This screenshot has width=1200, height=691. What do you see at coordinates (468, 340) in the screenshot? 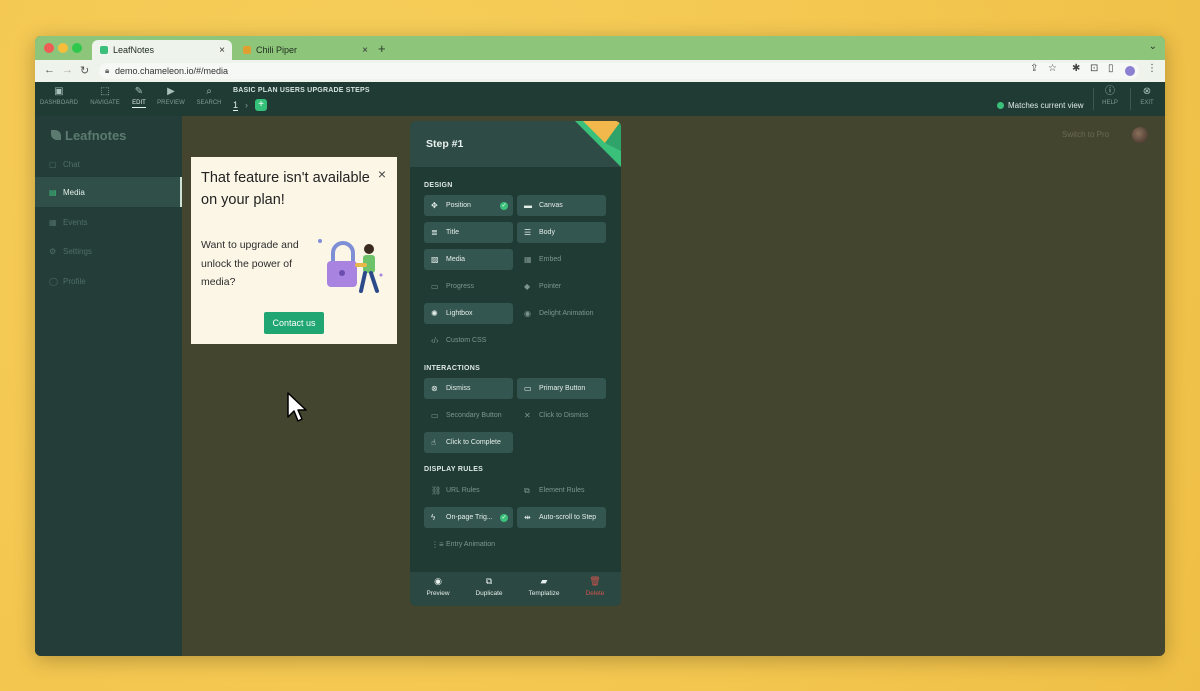
I see `custom-css-button: ‹/› Custom CSS` at bounding box center [468, 340].